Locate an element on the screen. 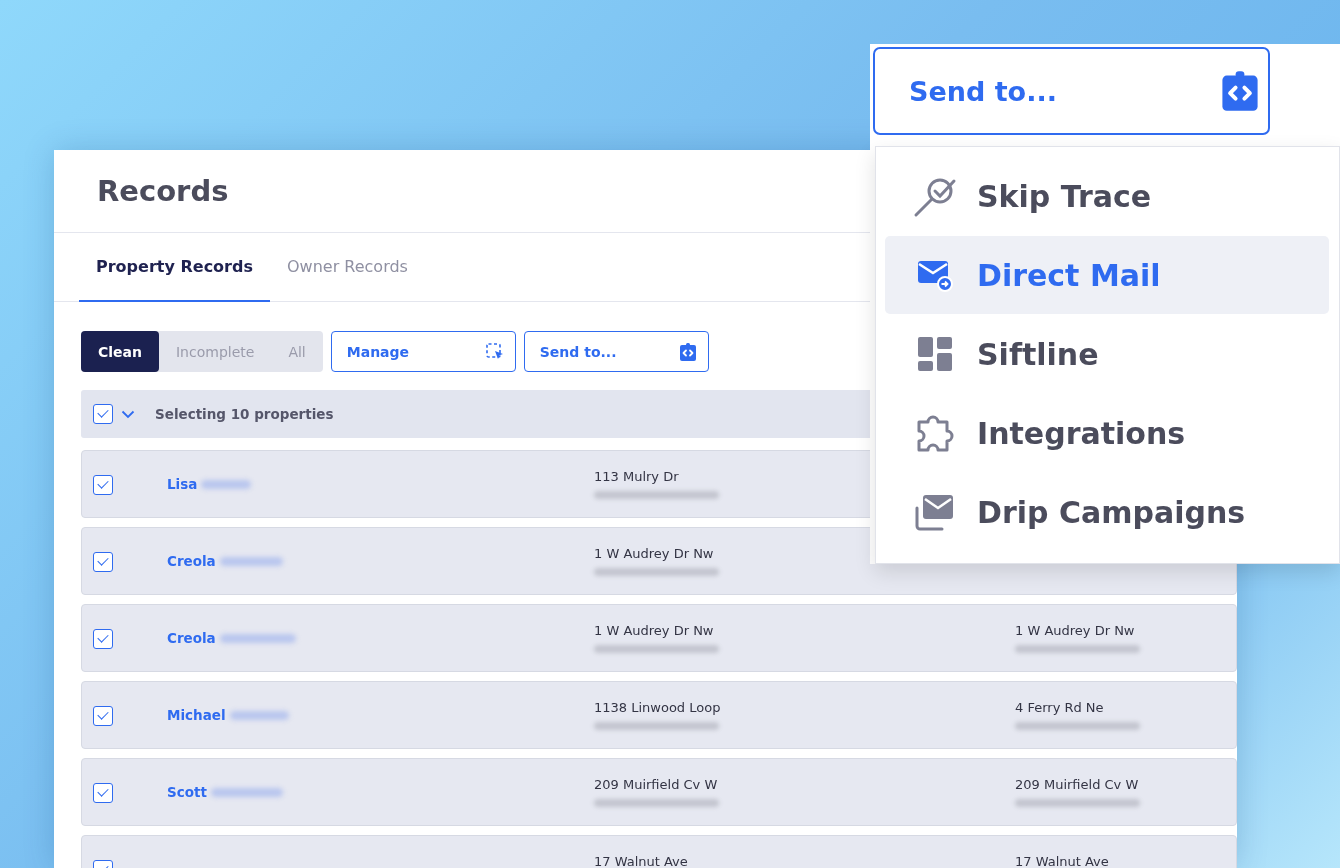 The height and width of the screenshot is (868, 1340). street-address: 1138 Linwood Loop is located at coordinates (658, 707).